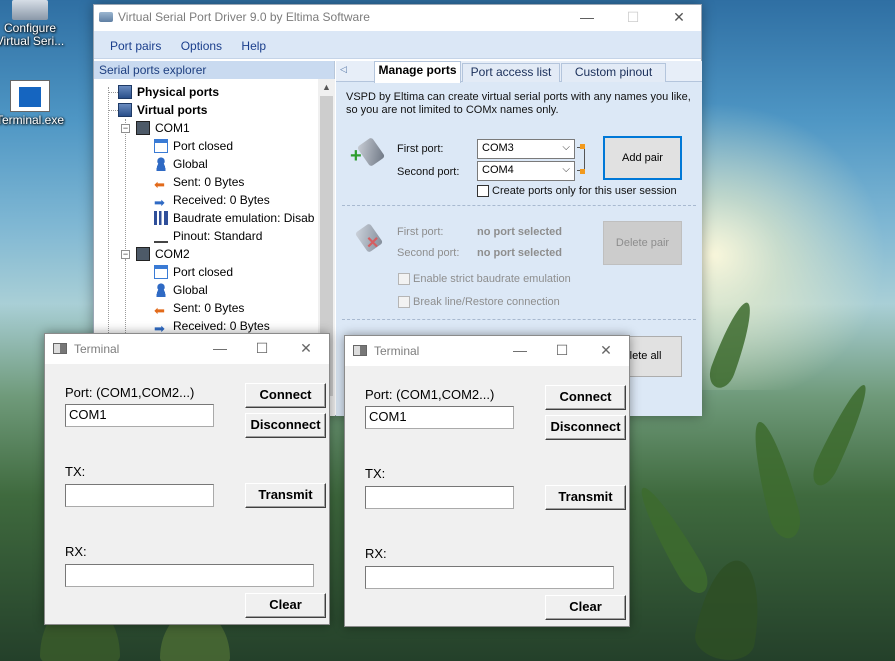  I want to click on wallpaper-leaf, so click(673, 540).